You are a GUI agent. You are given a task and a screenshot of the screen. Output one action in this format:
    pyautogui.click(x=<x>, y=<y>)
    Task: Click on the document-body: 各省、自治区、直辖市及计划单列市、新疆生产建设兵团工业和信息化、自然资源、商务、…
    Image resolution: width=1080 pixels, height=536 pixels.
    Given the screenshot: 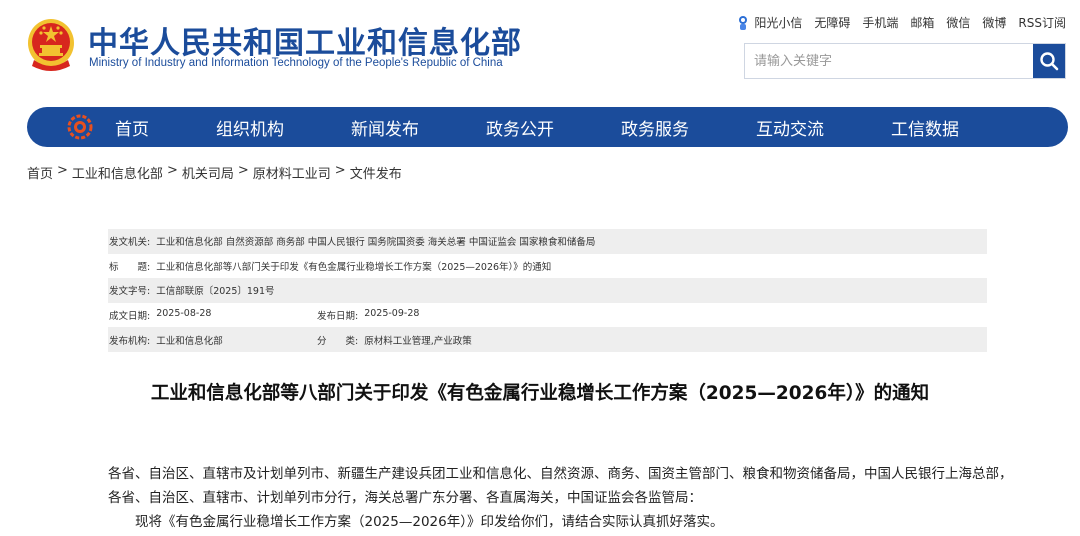 What is the action you would take?
    pyautogui.click(x=560, y=498)
    